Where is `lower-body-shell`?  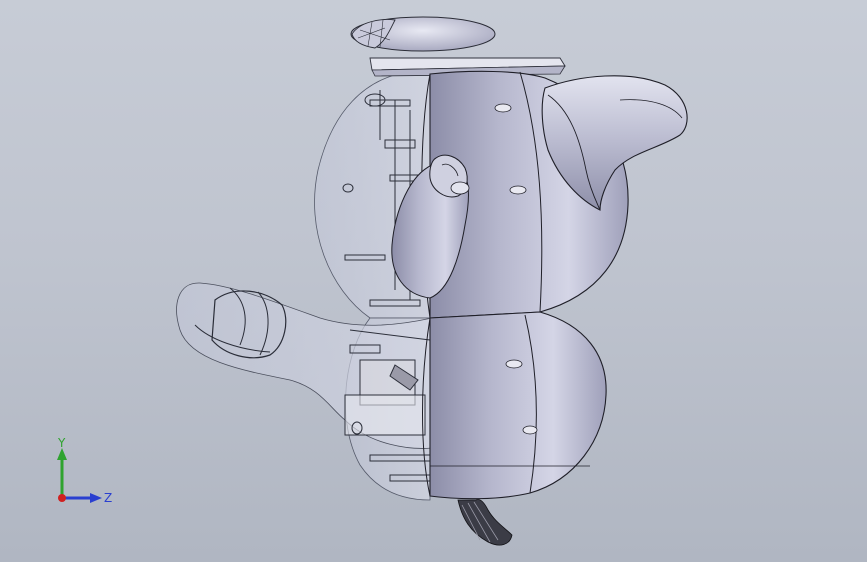 lower-body-shell is located at coordinates (514, 405).